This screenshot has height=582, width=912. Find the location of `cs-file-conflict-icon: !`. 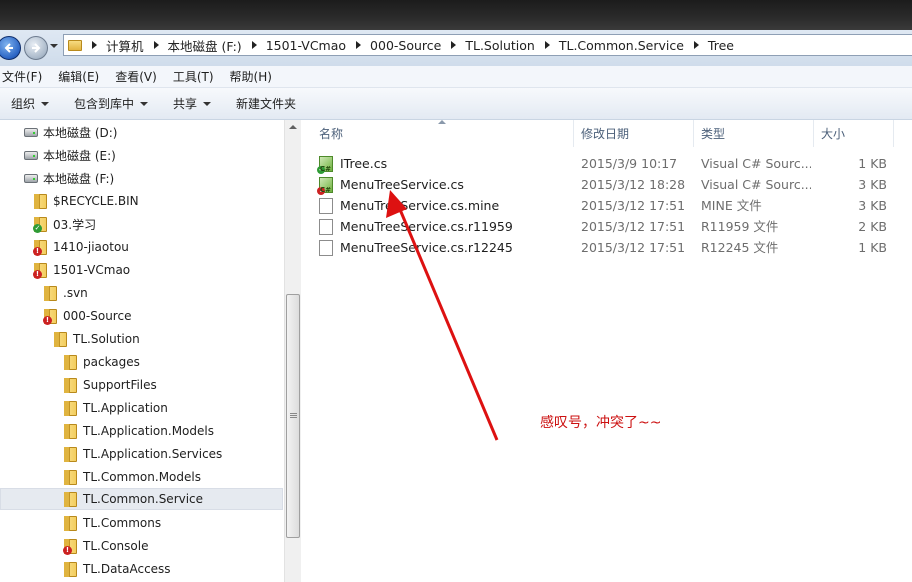

cs-file-conflict-icon: ! is located at coordinates (325, 188).